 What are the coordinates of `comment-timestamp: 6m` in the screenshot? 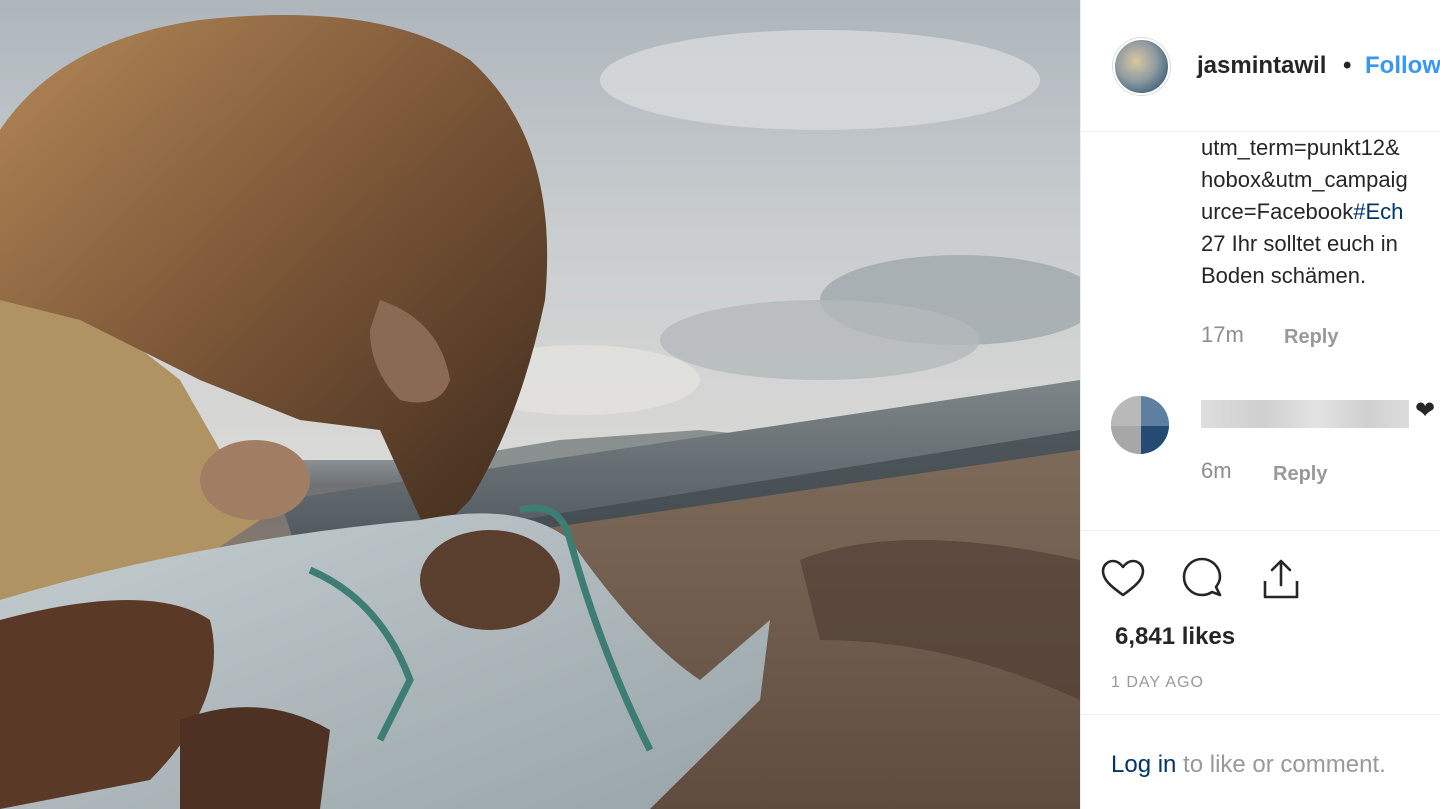 It's located at (1216, 470).